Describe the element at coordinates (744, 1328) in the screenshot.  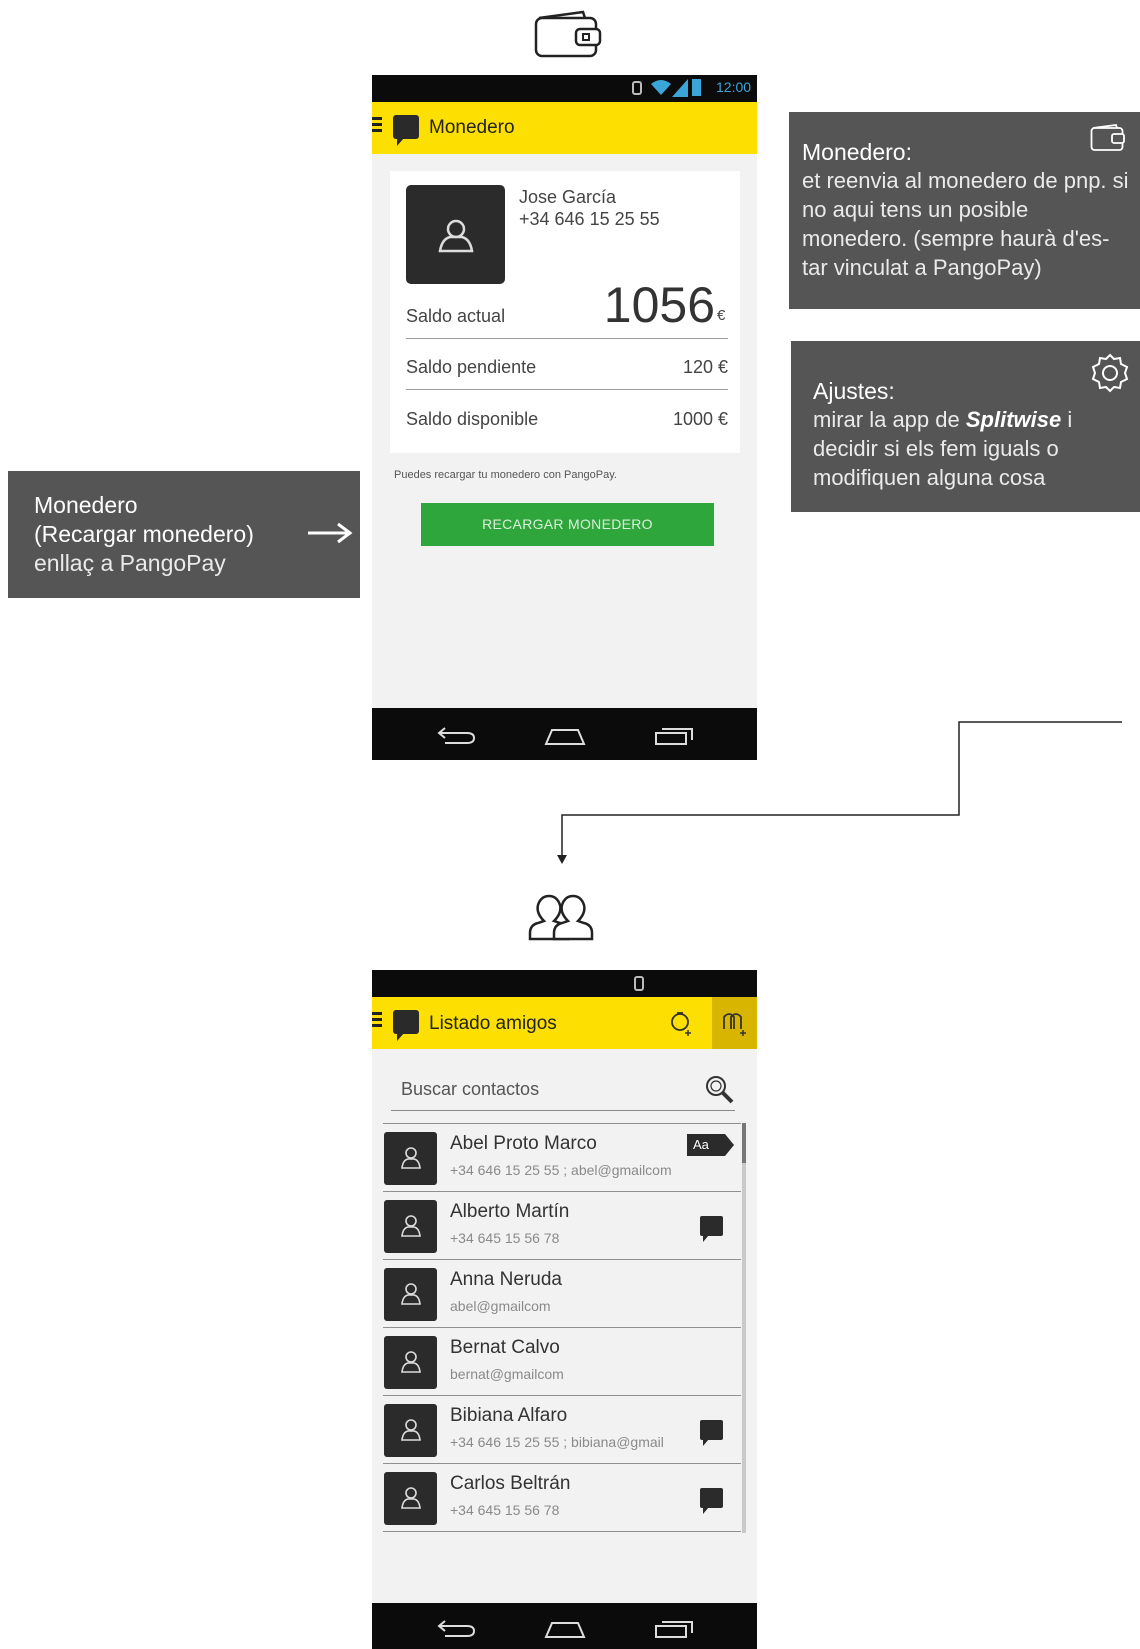
I see `scrollbar` at that location.